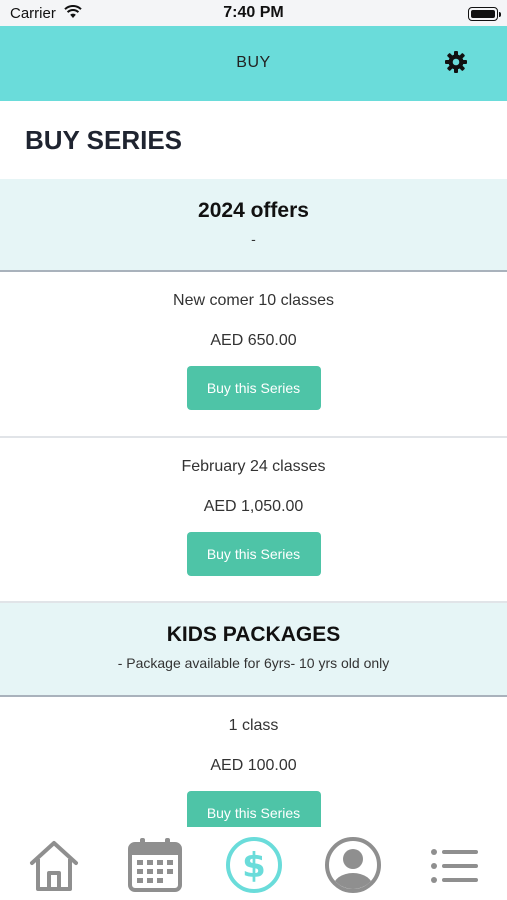  Describe the element at coordinates (253, 210) in the screenshot. I see `section-title: 2024 offers` at that location.